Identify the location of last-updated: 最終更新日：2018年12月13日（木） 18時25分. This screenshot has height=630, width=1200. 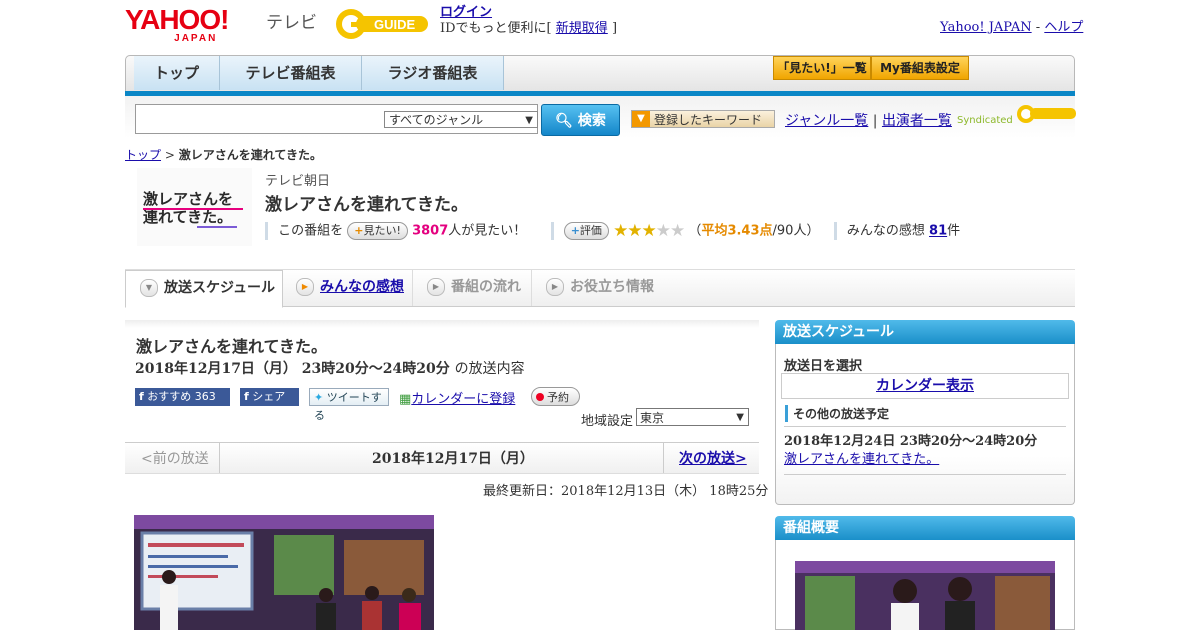
(626, 491).